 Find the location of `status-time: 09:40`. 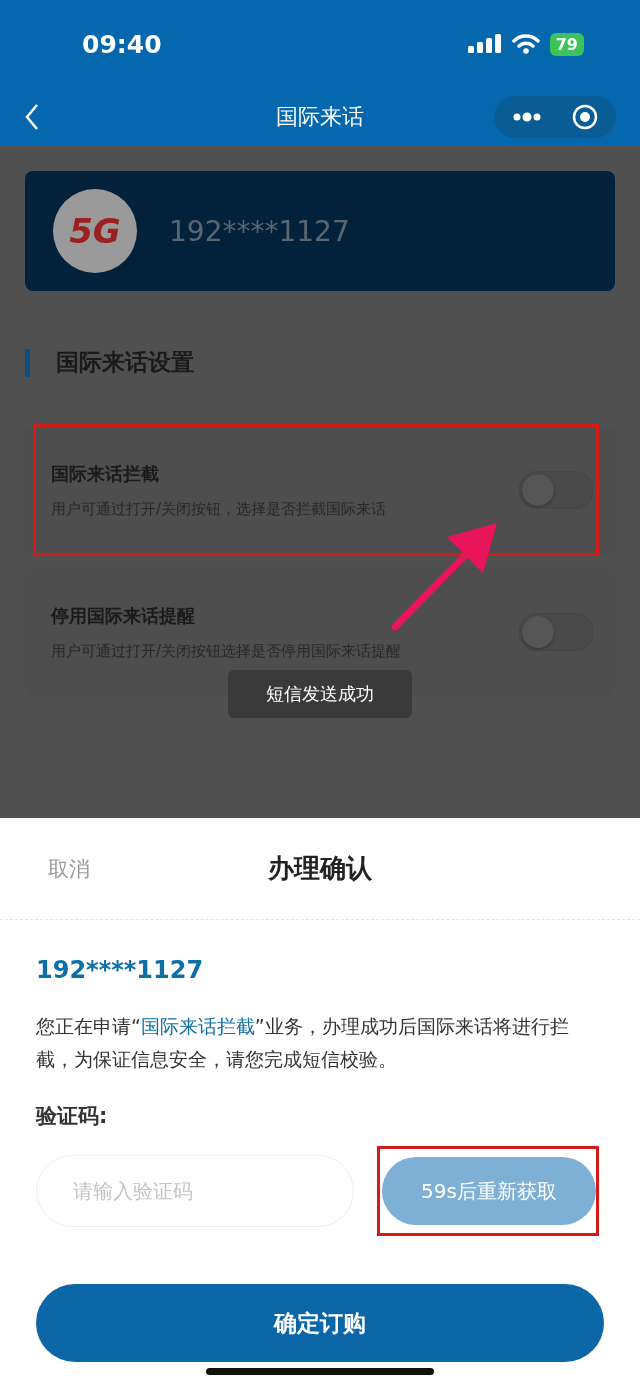

status-time: 09:40 is located at coordinates (122, 44).